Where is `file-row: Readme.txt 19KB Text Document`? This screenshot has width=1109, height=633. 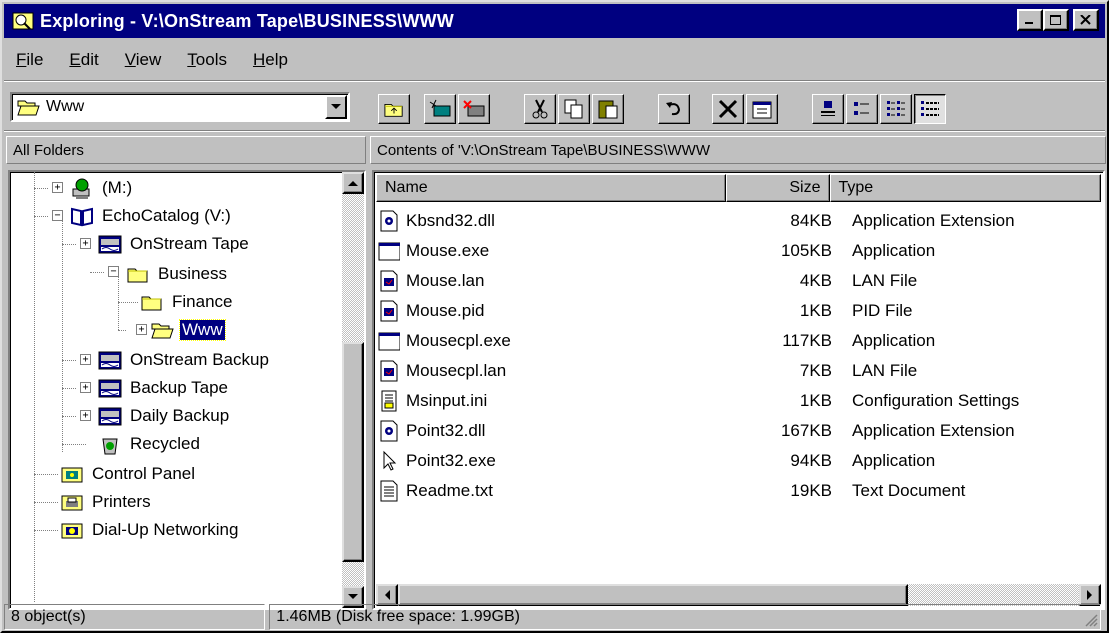
file-row: Readme.txt 19KB Text Document is located at coordinates (738, 491).